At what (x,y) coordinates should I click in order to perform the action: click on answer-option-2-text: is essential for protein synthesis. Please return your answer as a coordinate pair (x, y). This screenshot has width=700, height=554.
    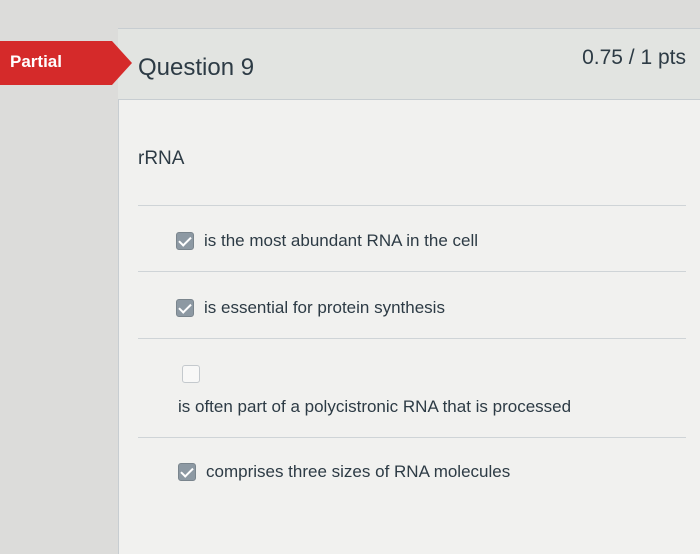
    Looking at the image, I should click on (324, 307).